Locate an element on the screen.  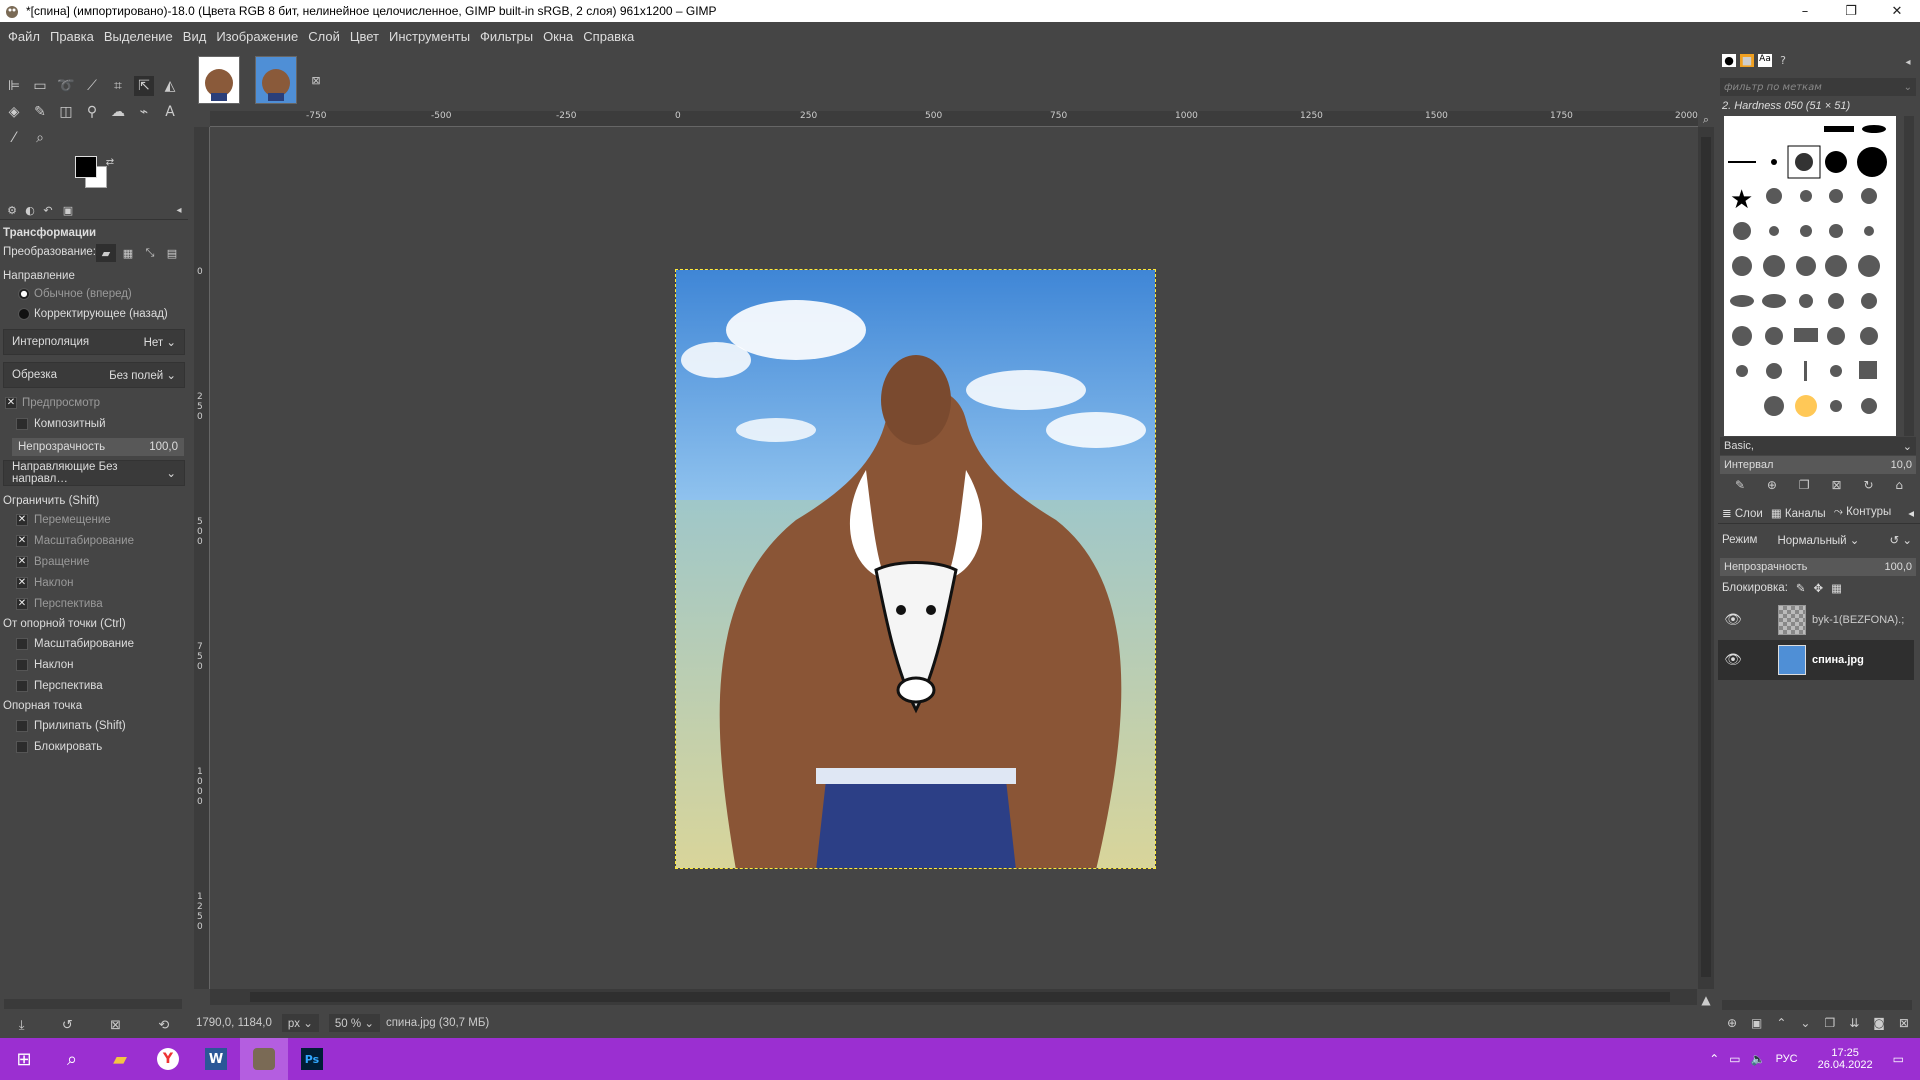
layer-opacity-slider: Непрозрачность 100,0 is located at coordinates (1818, 567).